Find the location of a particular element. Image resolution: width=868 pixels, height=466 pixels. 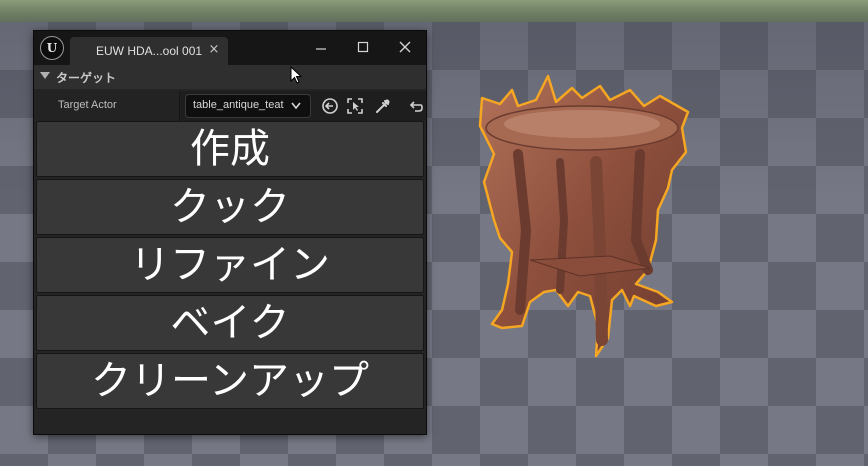

target-actor-dropdown: table_antique_teat is located at coordinates (248, 106).